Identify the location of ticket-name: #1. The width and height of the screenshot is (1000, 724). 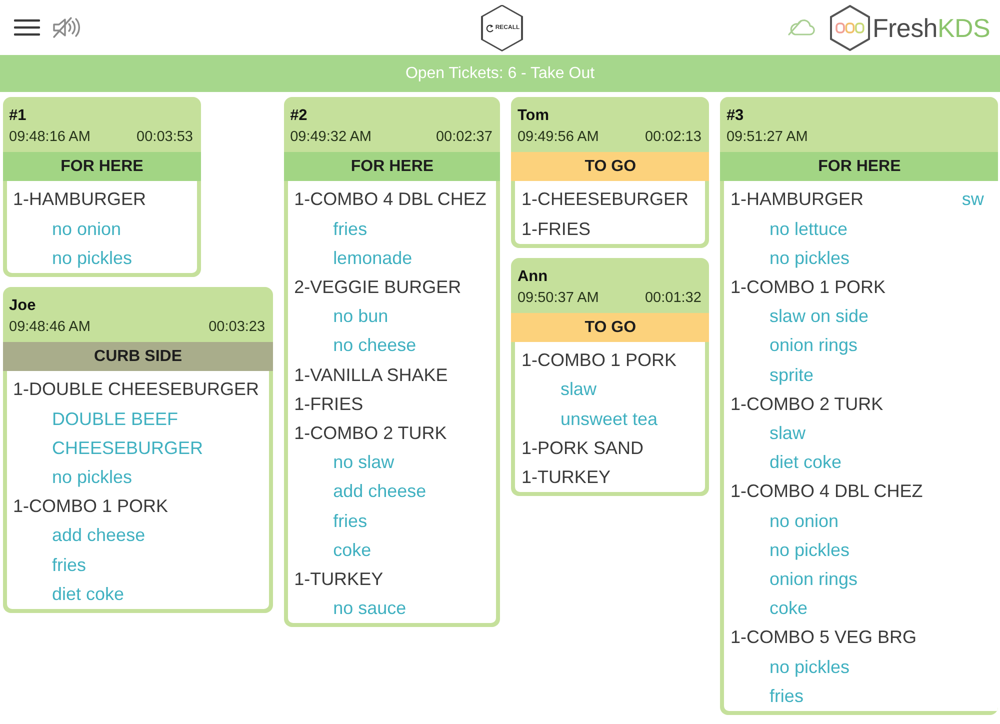
(18, 116).